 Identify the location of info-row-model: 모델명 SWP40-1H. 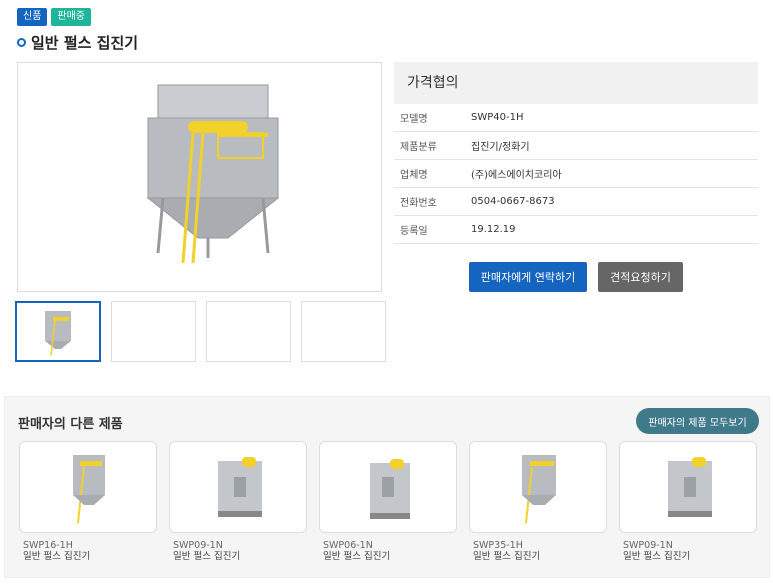
(576, 118).